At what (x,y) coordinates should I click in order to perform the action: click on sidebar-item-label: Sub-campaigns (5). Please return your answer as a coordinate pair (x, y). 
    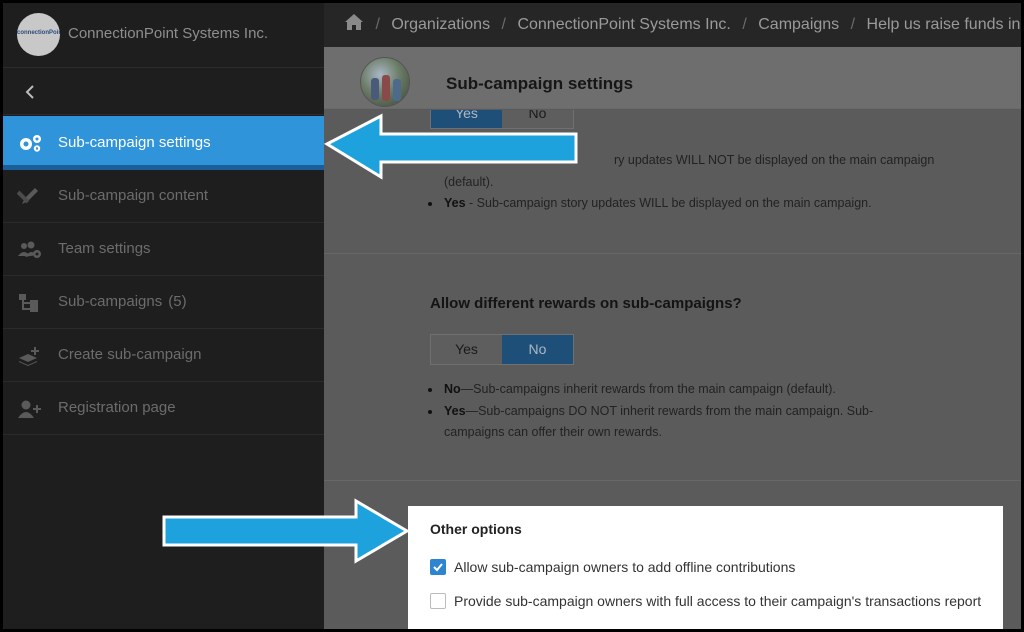
    Looking at the image, I should click on (122, 301).